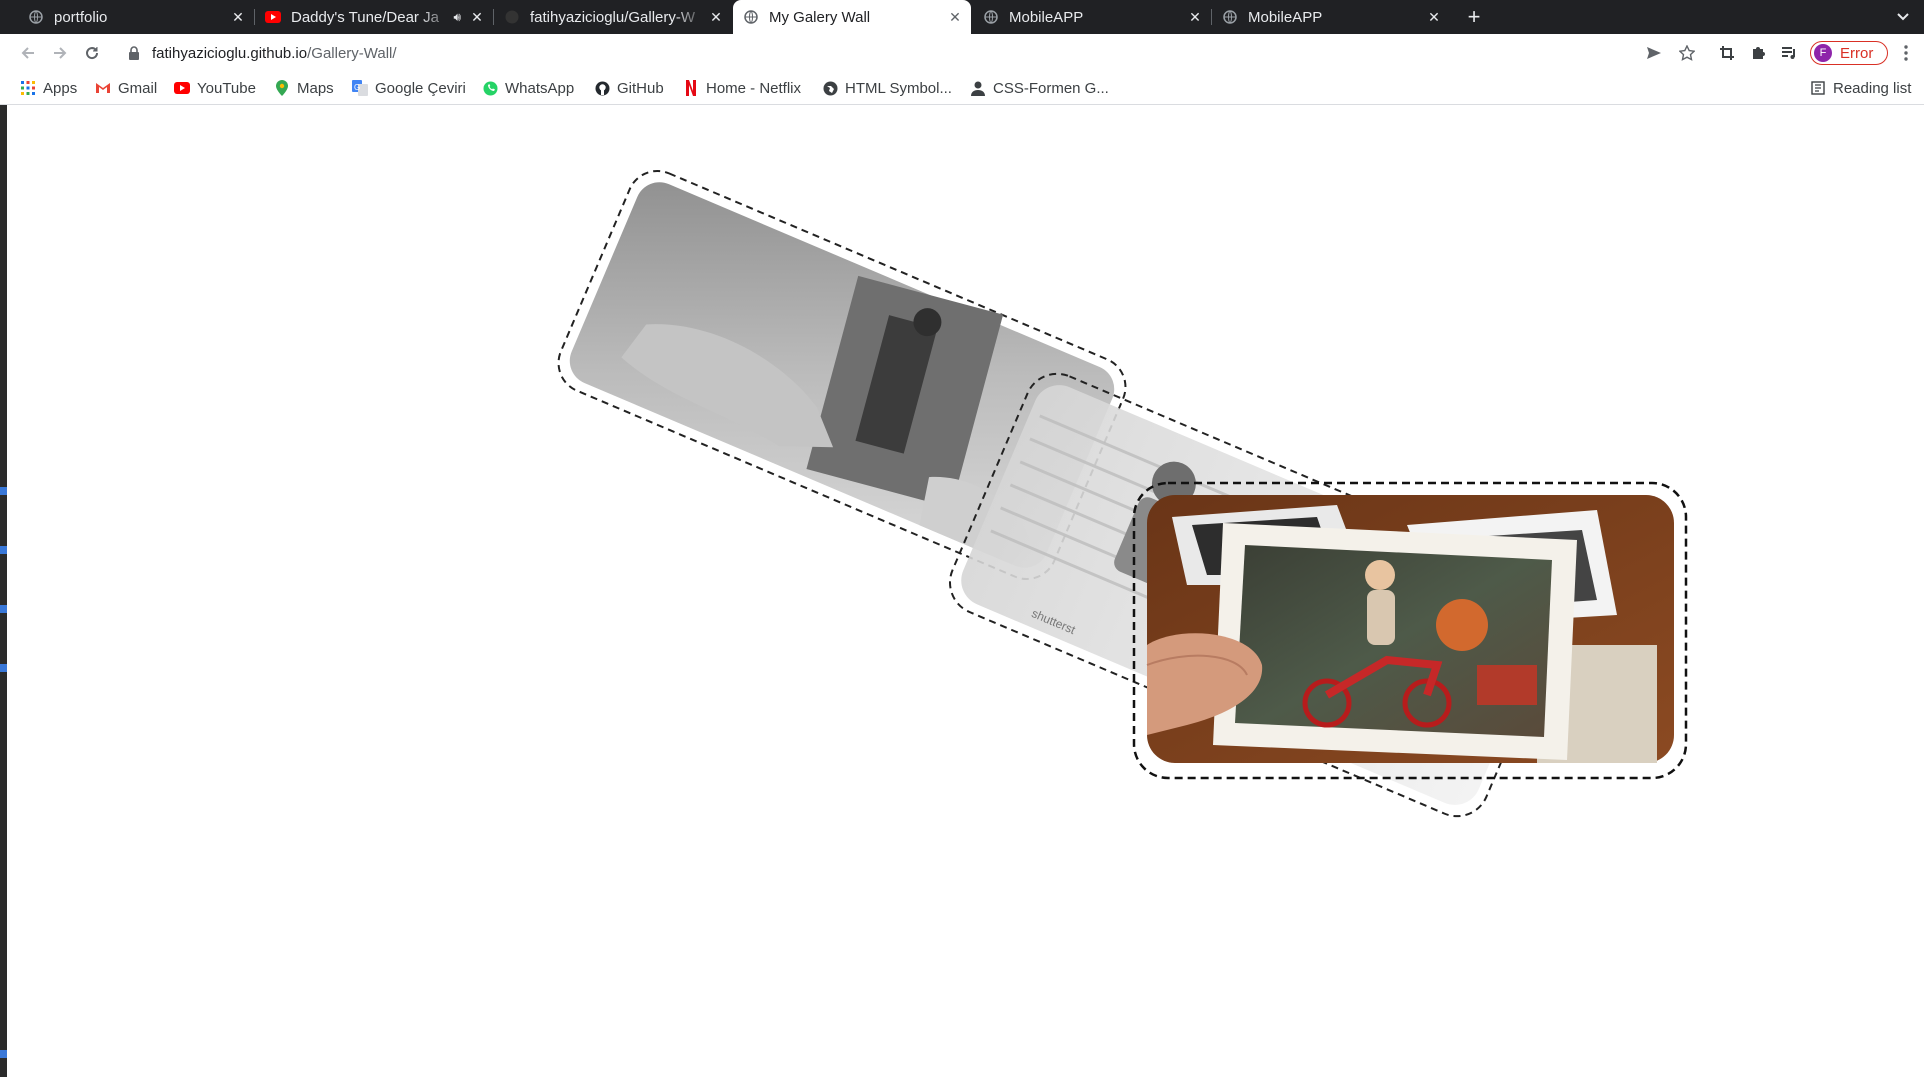 Image resolution: width=1924 pixels, height=1082 pixels. What do you see at coordinates (103, 88) in the screenshot?
I see `gmail-icon` at bounding box center [103, 88].